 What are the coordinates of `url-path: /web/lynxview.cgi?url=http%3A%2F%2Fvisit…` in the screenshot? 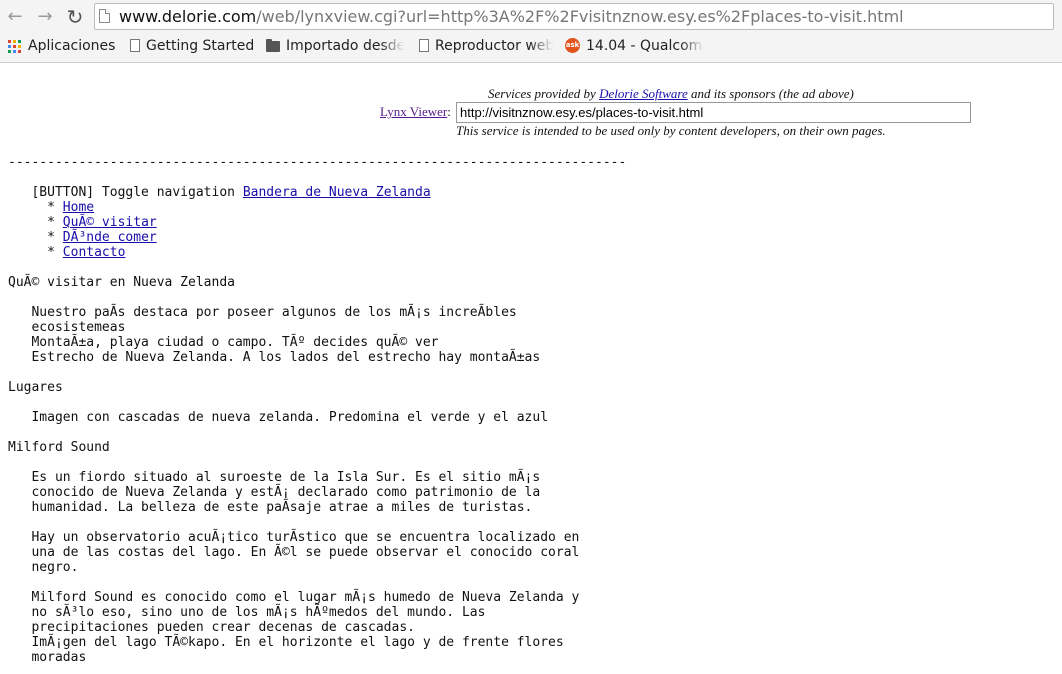 It's located at (580, 16).